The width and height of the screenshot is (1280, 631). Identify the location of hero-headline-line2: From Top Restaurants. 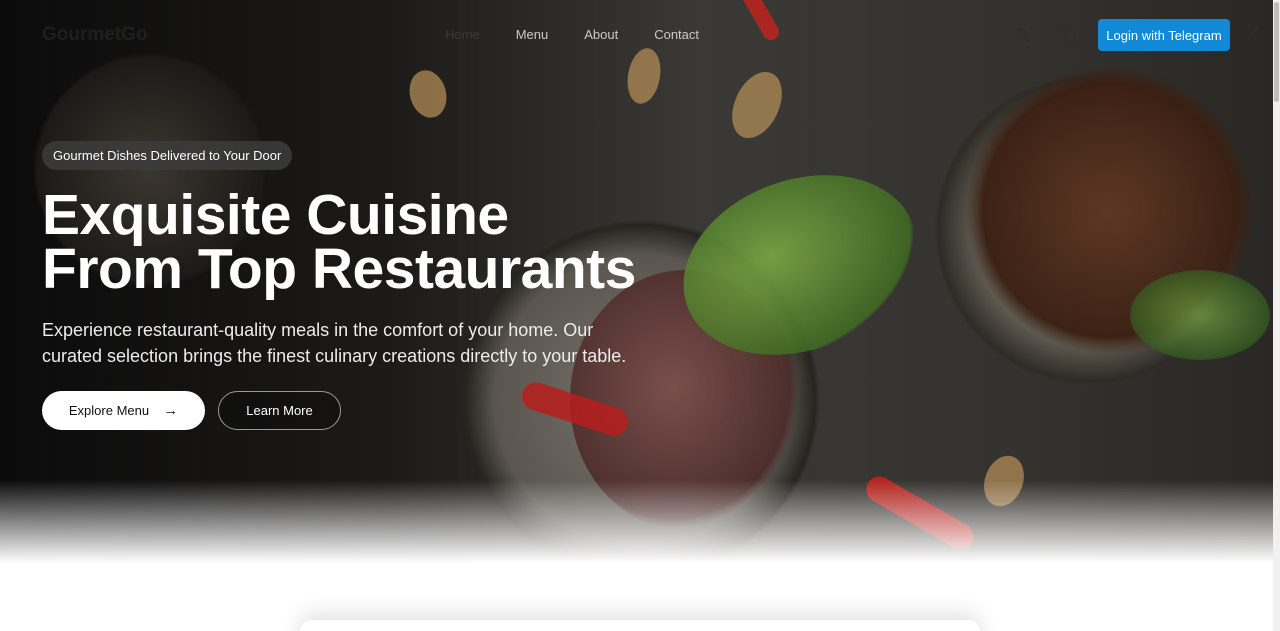
(339, 269).